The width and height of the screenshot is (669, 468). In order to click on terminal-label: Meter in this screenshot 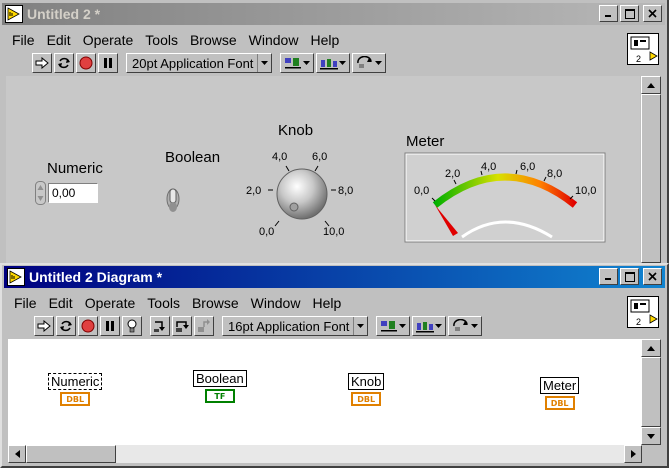, I will do `click(560, 385)`.